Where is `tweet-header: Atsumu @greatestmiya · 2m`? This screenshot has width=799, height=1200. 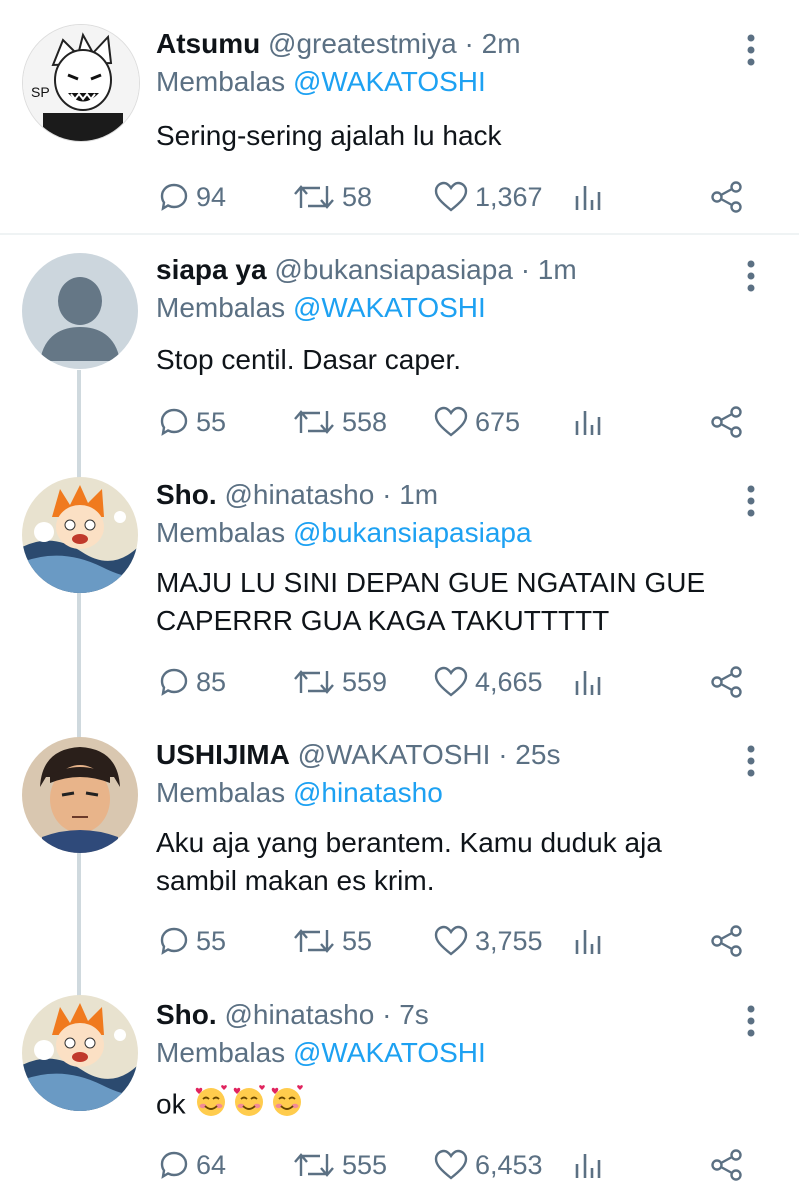
tweet-header: Atsumu @greatestmiya · 2m is located at coordinates (338, 44).